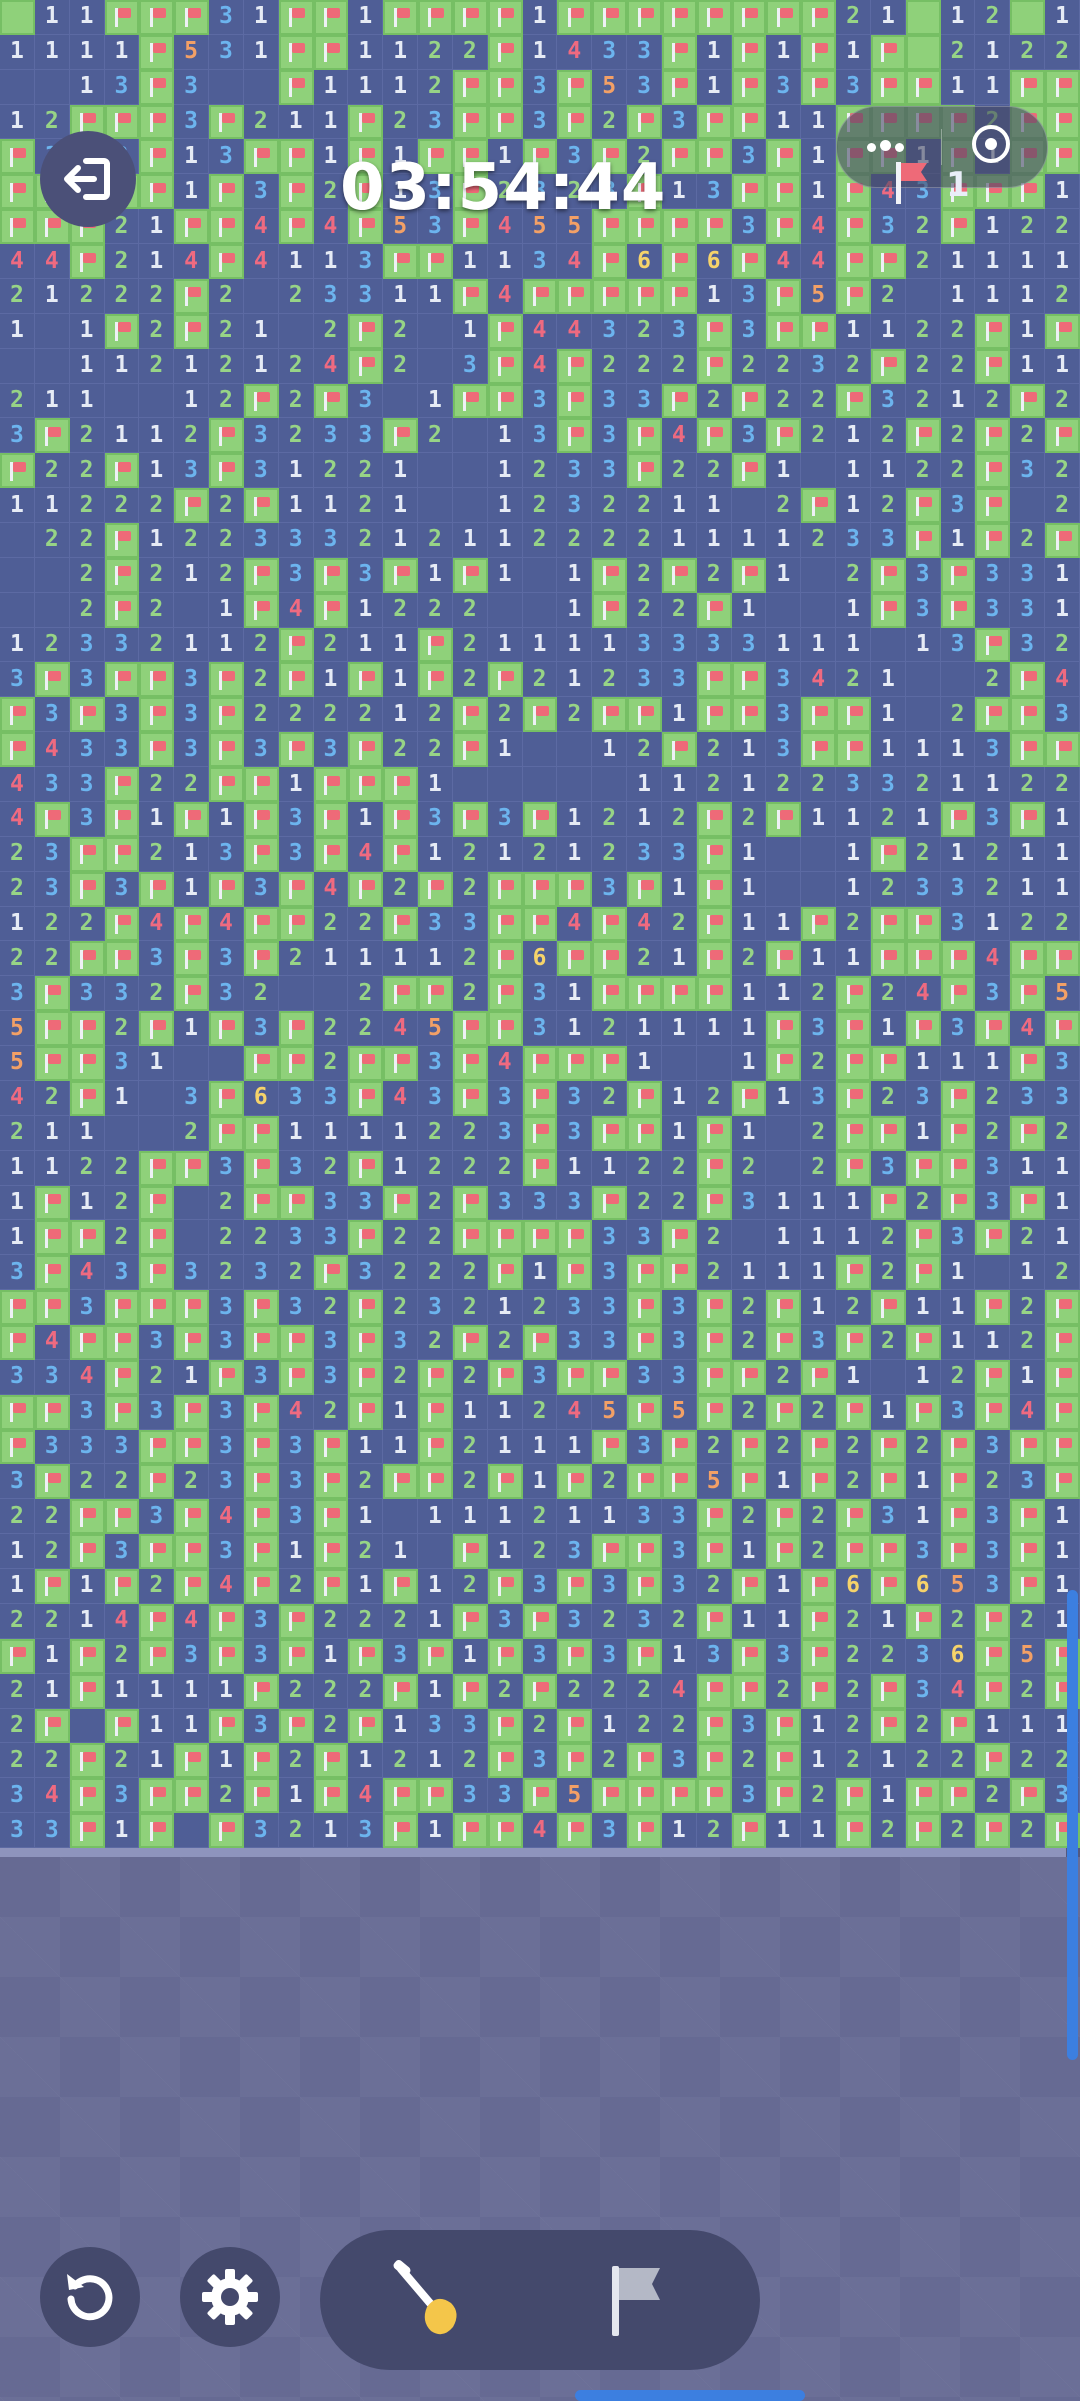  Describe the element at coordinates (1072, 1825) in the screenshot. I see `vertical-scrollbar` at that location.